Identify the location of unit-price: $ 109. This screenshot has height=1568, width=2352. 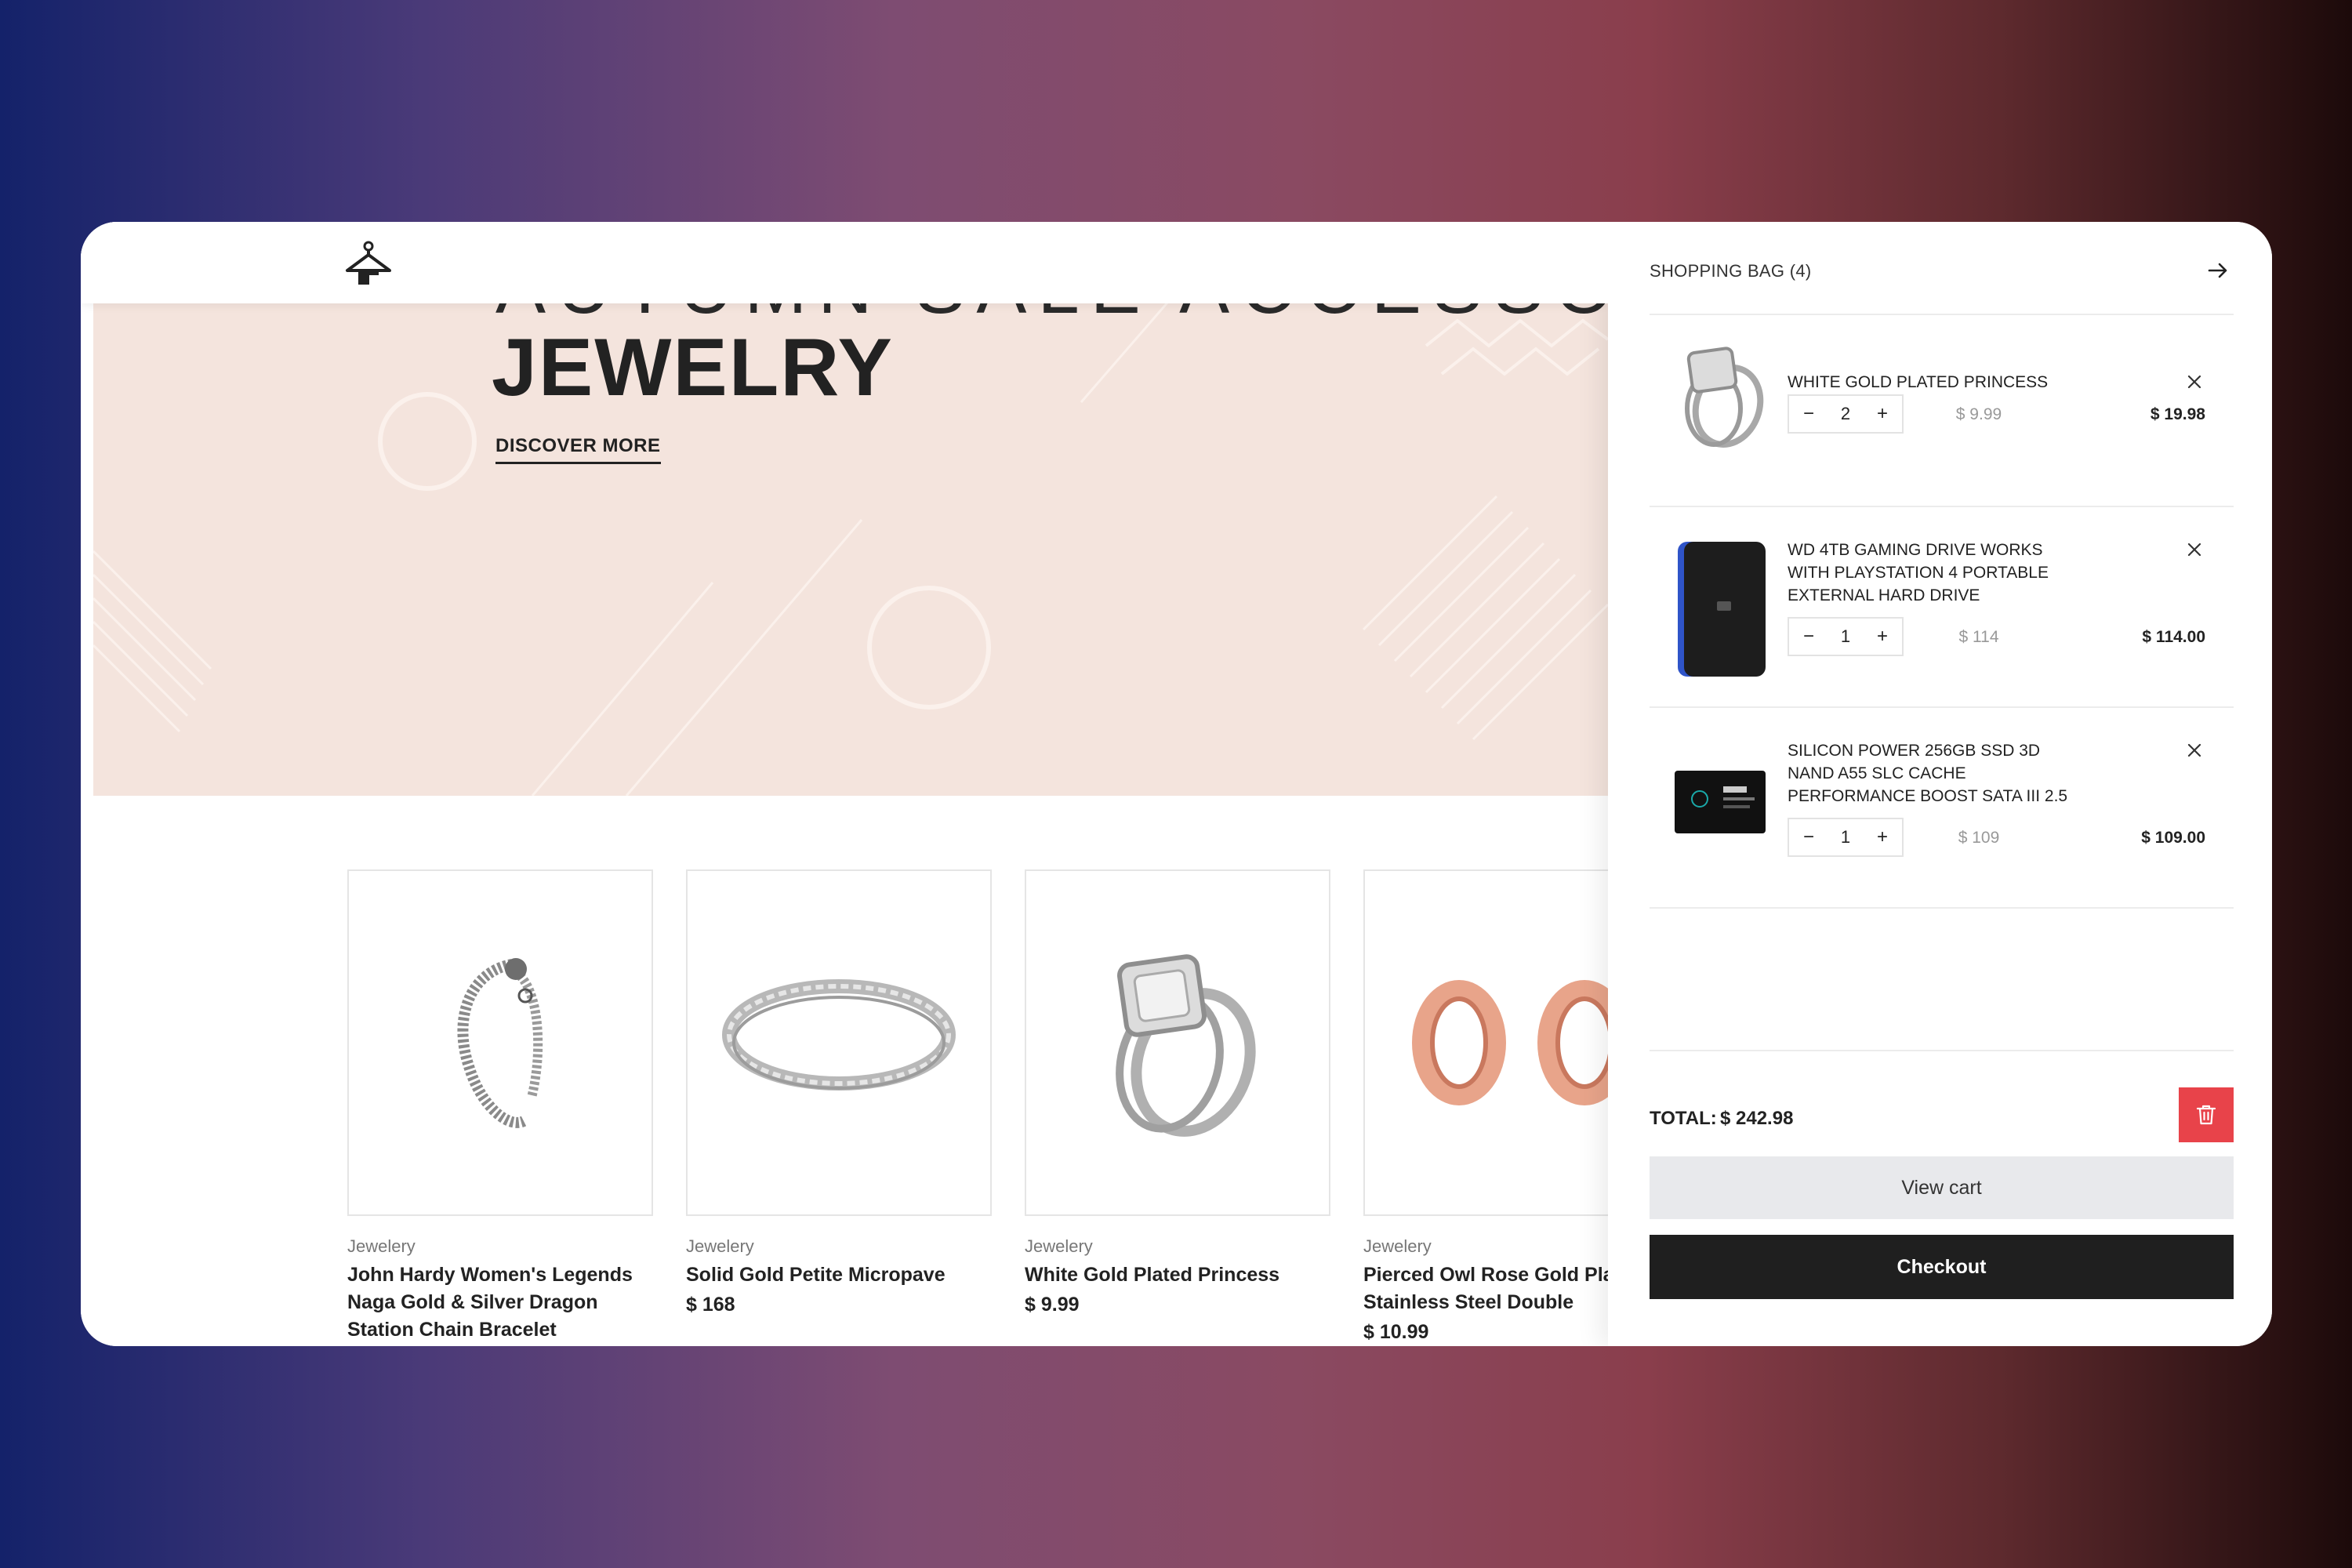
(1979, 838).